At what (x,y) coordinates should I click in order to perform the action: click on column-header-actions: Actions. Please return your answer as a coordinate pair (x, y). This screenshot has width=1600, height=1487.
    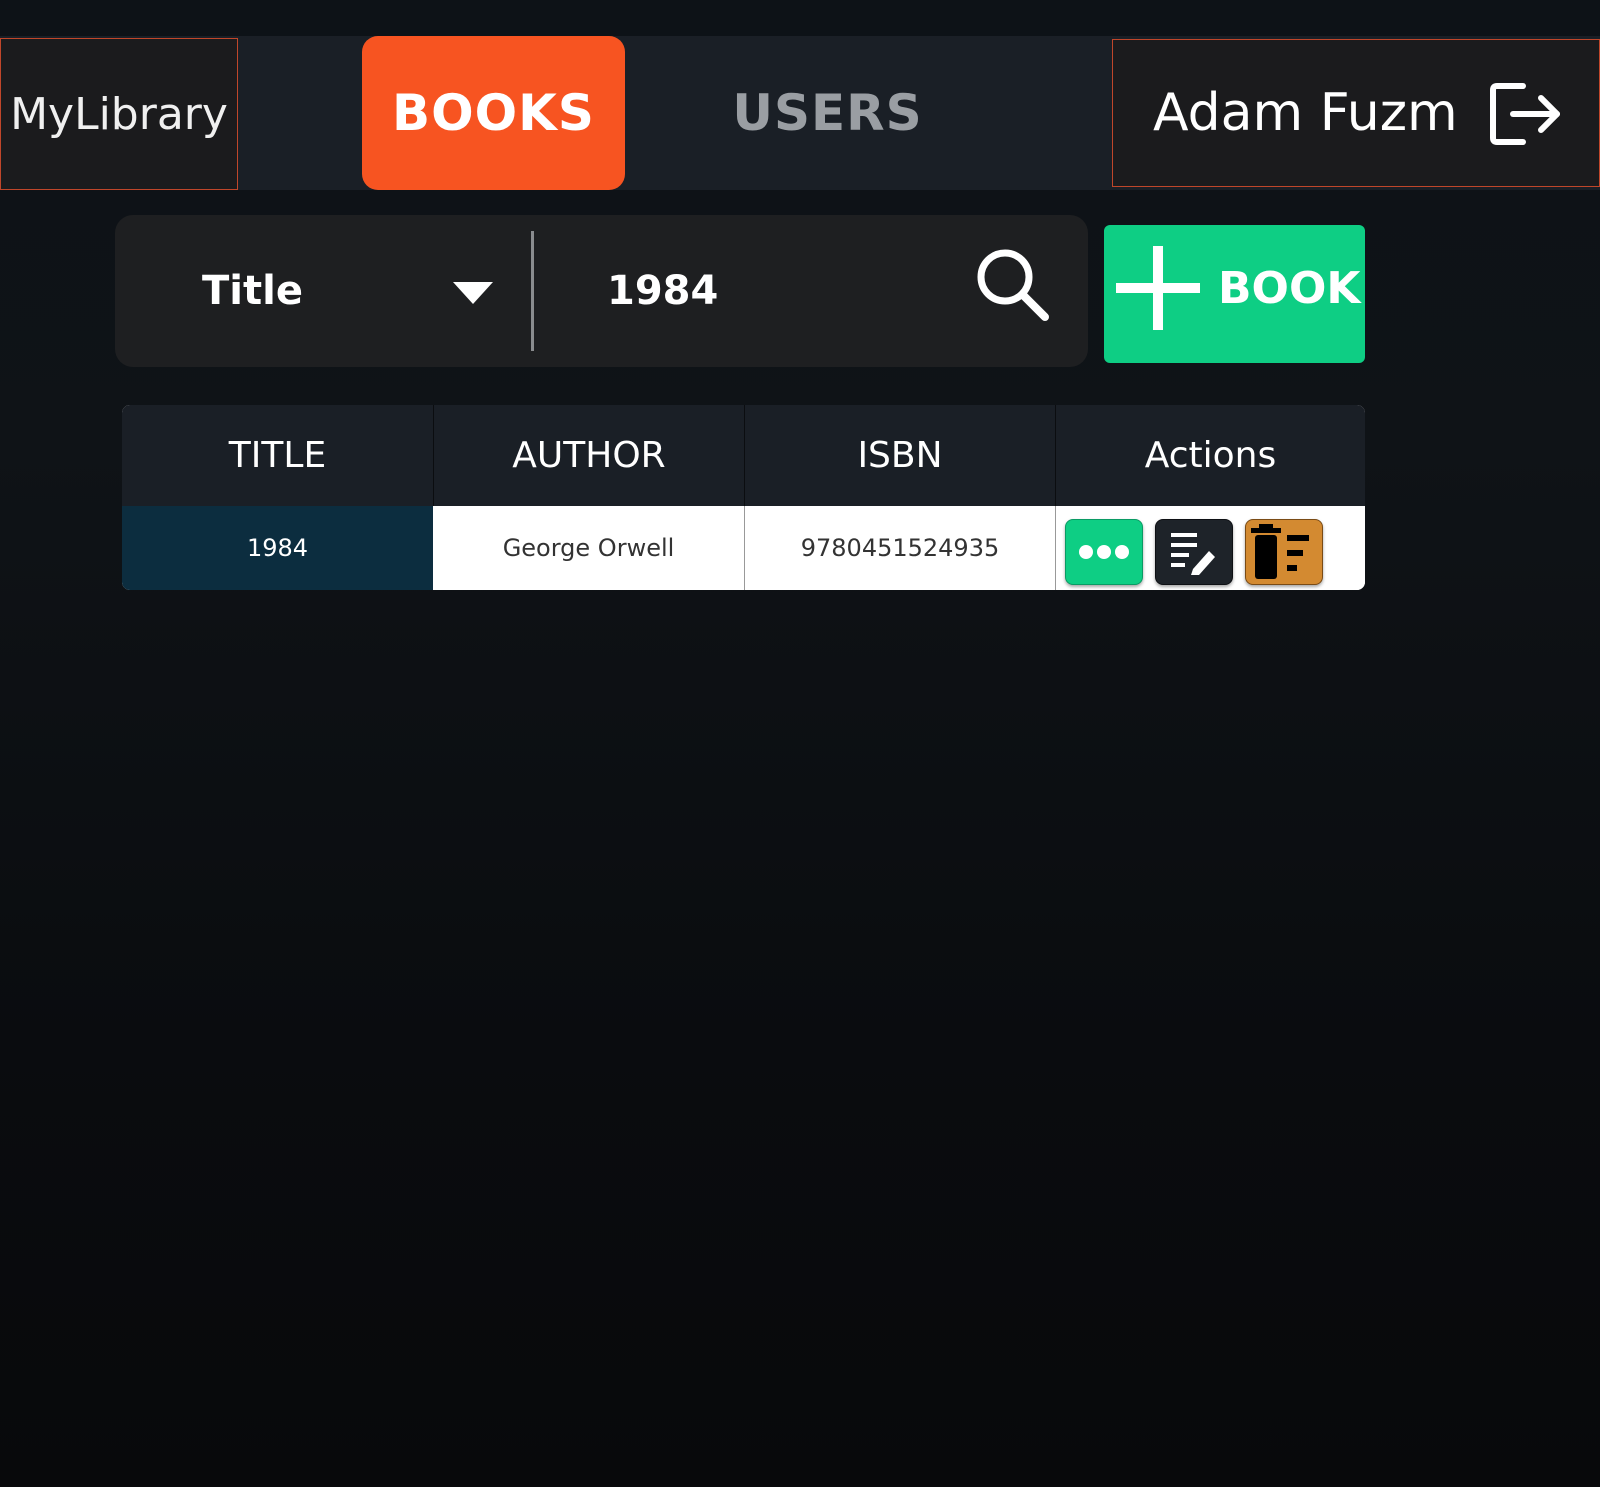
    Looking at the image, I should click on (1210, 455).